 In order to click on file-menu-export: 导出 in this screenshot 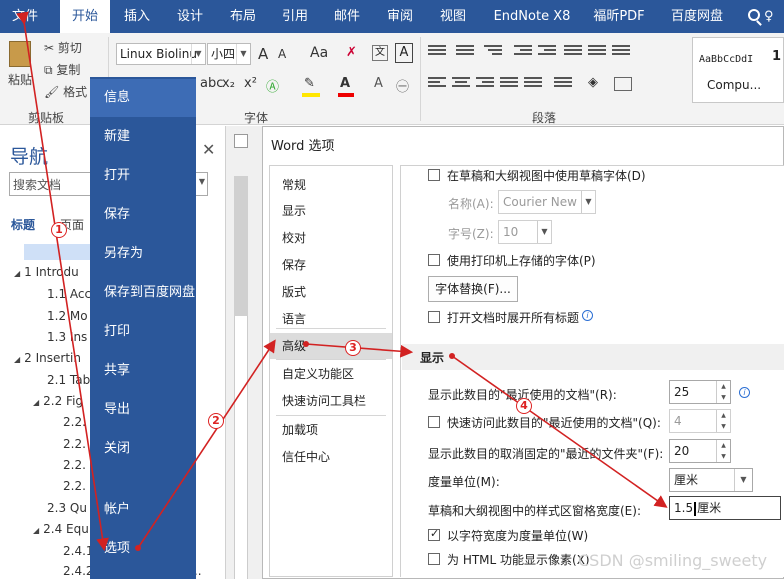, I will do `click(143, 410)`.